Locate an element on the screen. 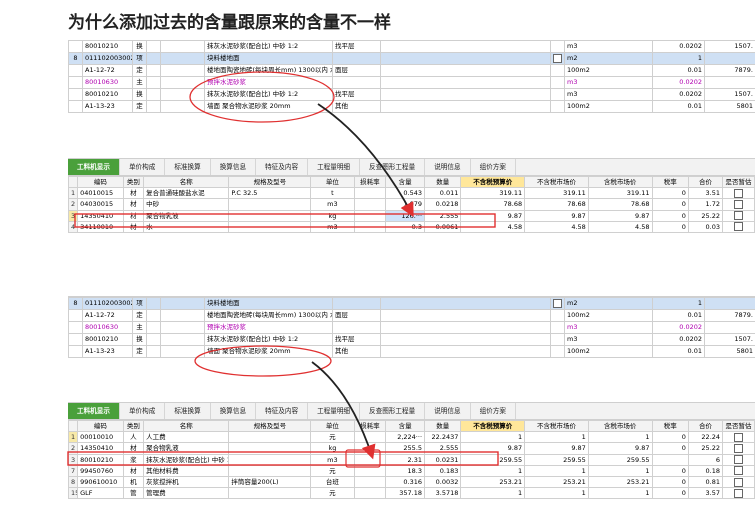 Image resolution: width=755 pixels, height=521 pixels. resource-cell-unit: 台班 is located at coordinates (332, 481).